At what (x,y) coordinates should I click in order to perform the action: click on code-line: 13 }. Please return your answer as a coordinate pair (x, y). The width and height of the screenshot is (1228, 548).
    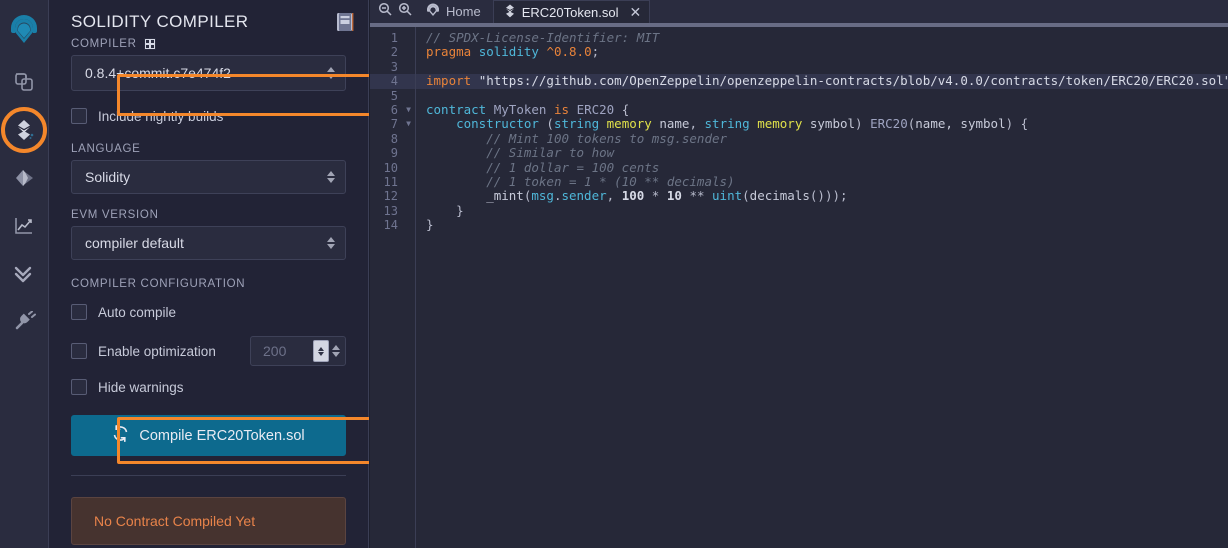
    Looking at the image, I should click on (799, 210).